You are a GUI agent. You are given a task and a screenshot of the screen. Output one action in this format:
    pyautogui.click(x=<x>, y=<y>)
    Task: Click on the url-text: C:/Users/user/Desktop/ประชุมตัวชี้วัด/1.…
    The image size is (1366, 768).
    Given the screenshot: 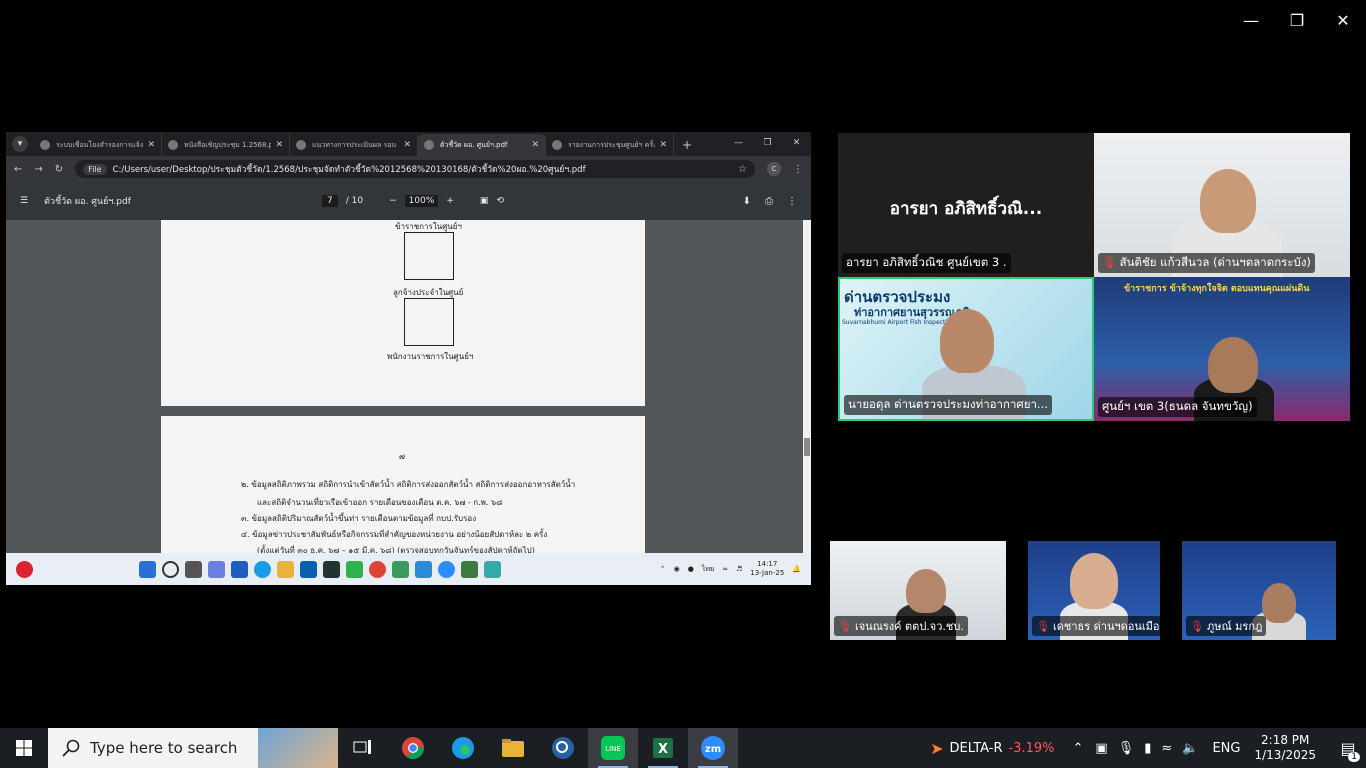 What is the action you would take?
    pyautogui.click(x=349, y=170)
    